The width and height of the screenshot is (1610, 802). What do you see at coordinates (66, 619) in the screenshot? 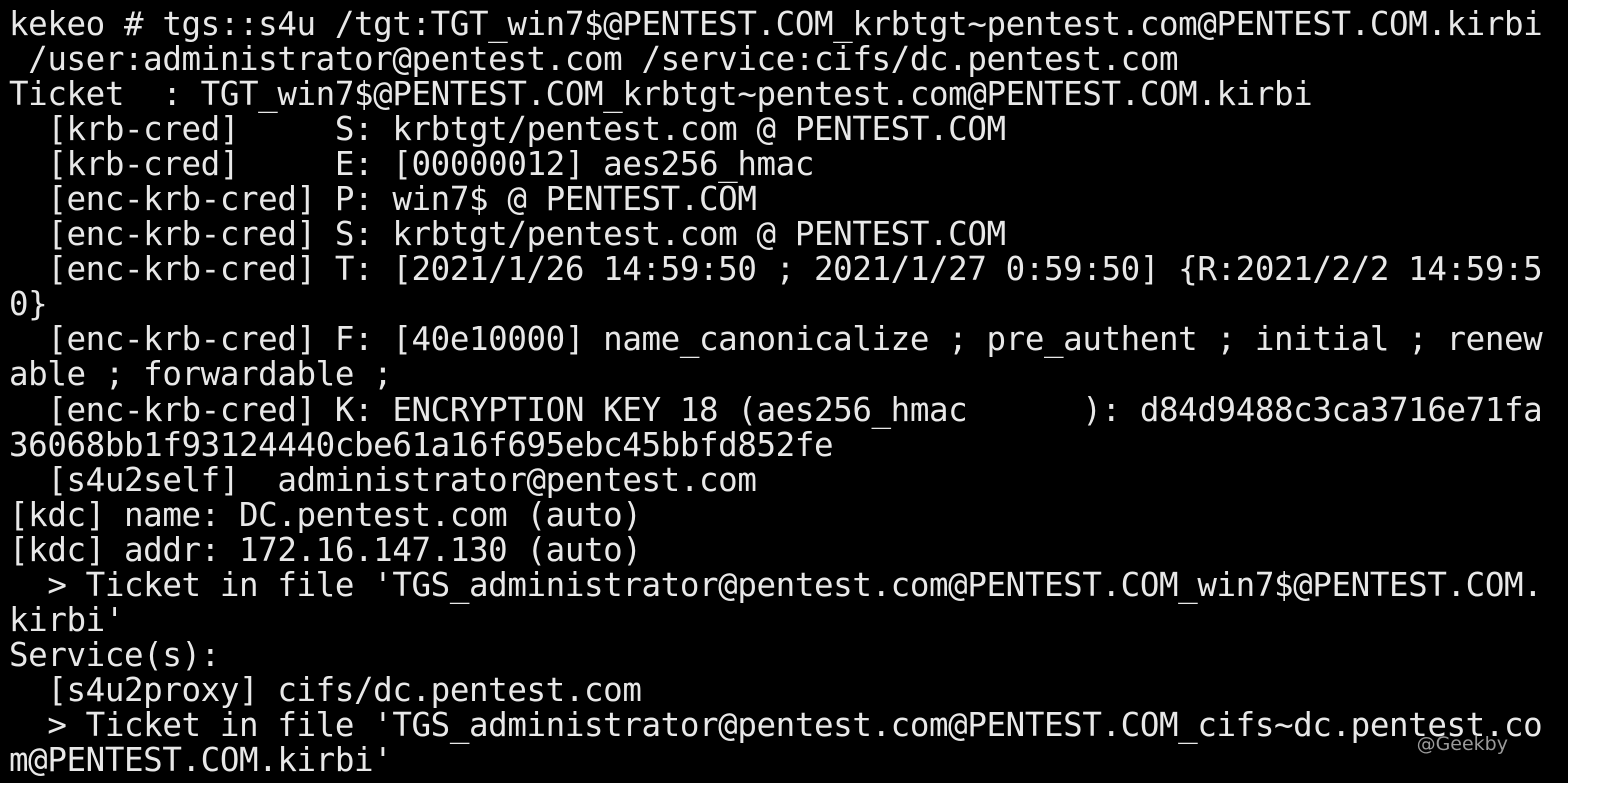
I see `console-line-ticket-file-self-wrap: kirbi'` at bounding box center [66, 619].